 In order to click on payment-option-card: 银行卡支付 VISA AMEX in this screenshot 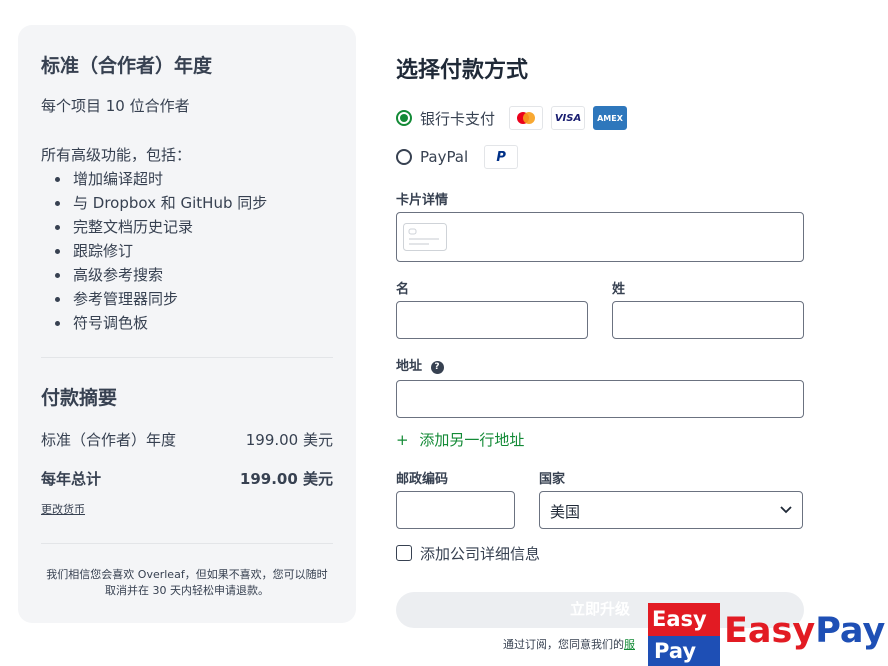, I will do `click(512, 118)`.